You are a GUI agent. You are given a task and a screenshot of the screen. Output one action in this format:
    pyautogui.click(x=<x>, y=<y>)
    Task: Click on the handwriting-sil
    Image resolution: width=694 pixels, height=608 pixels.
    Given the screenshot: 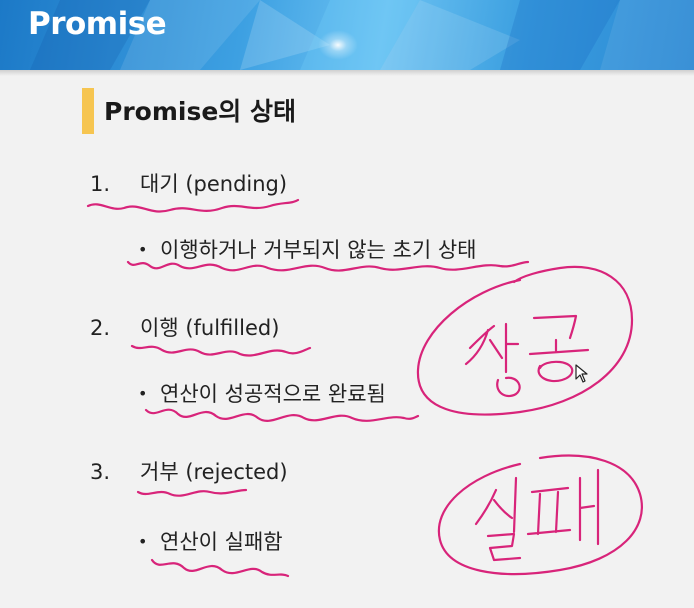 What is the action you would take?
    pyautogui.click(x=498, y=519)
    